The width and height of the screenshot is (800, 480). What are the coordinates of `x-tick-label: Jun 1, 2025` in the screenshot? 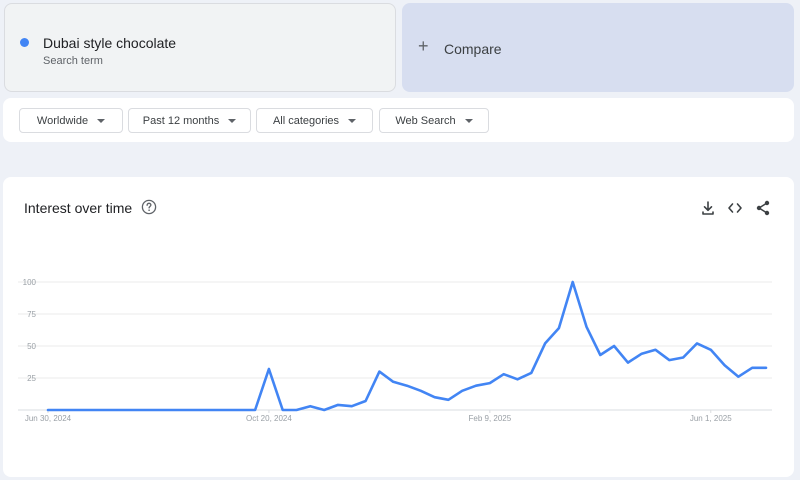 It's located at (711, 418).